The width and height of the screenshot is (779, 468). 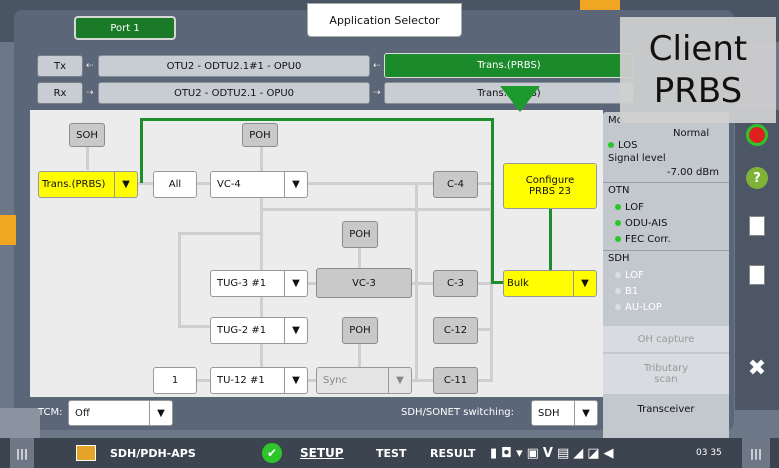 I want to click on right-menu-icon: |||, so click(x=756, y=453).